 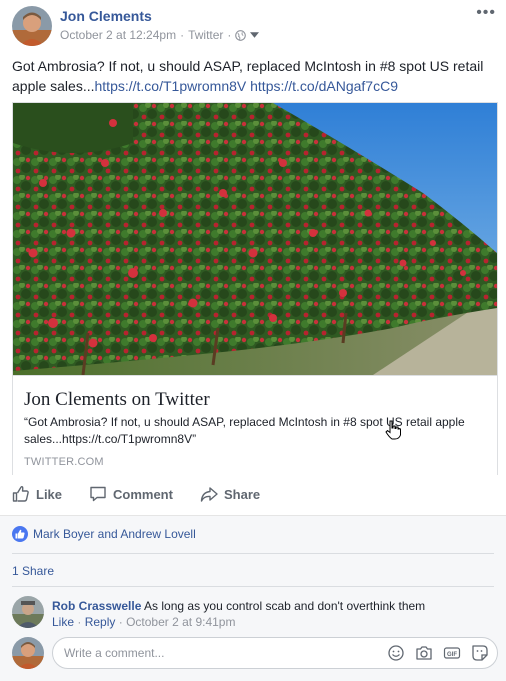 I want to click on comment-time: October 2 at 9:41pm, so click(x=180, y=622).